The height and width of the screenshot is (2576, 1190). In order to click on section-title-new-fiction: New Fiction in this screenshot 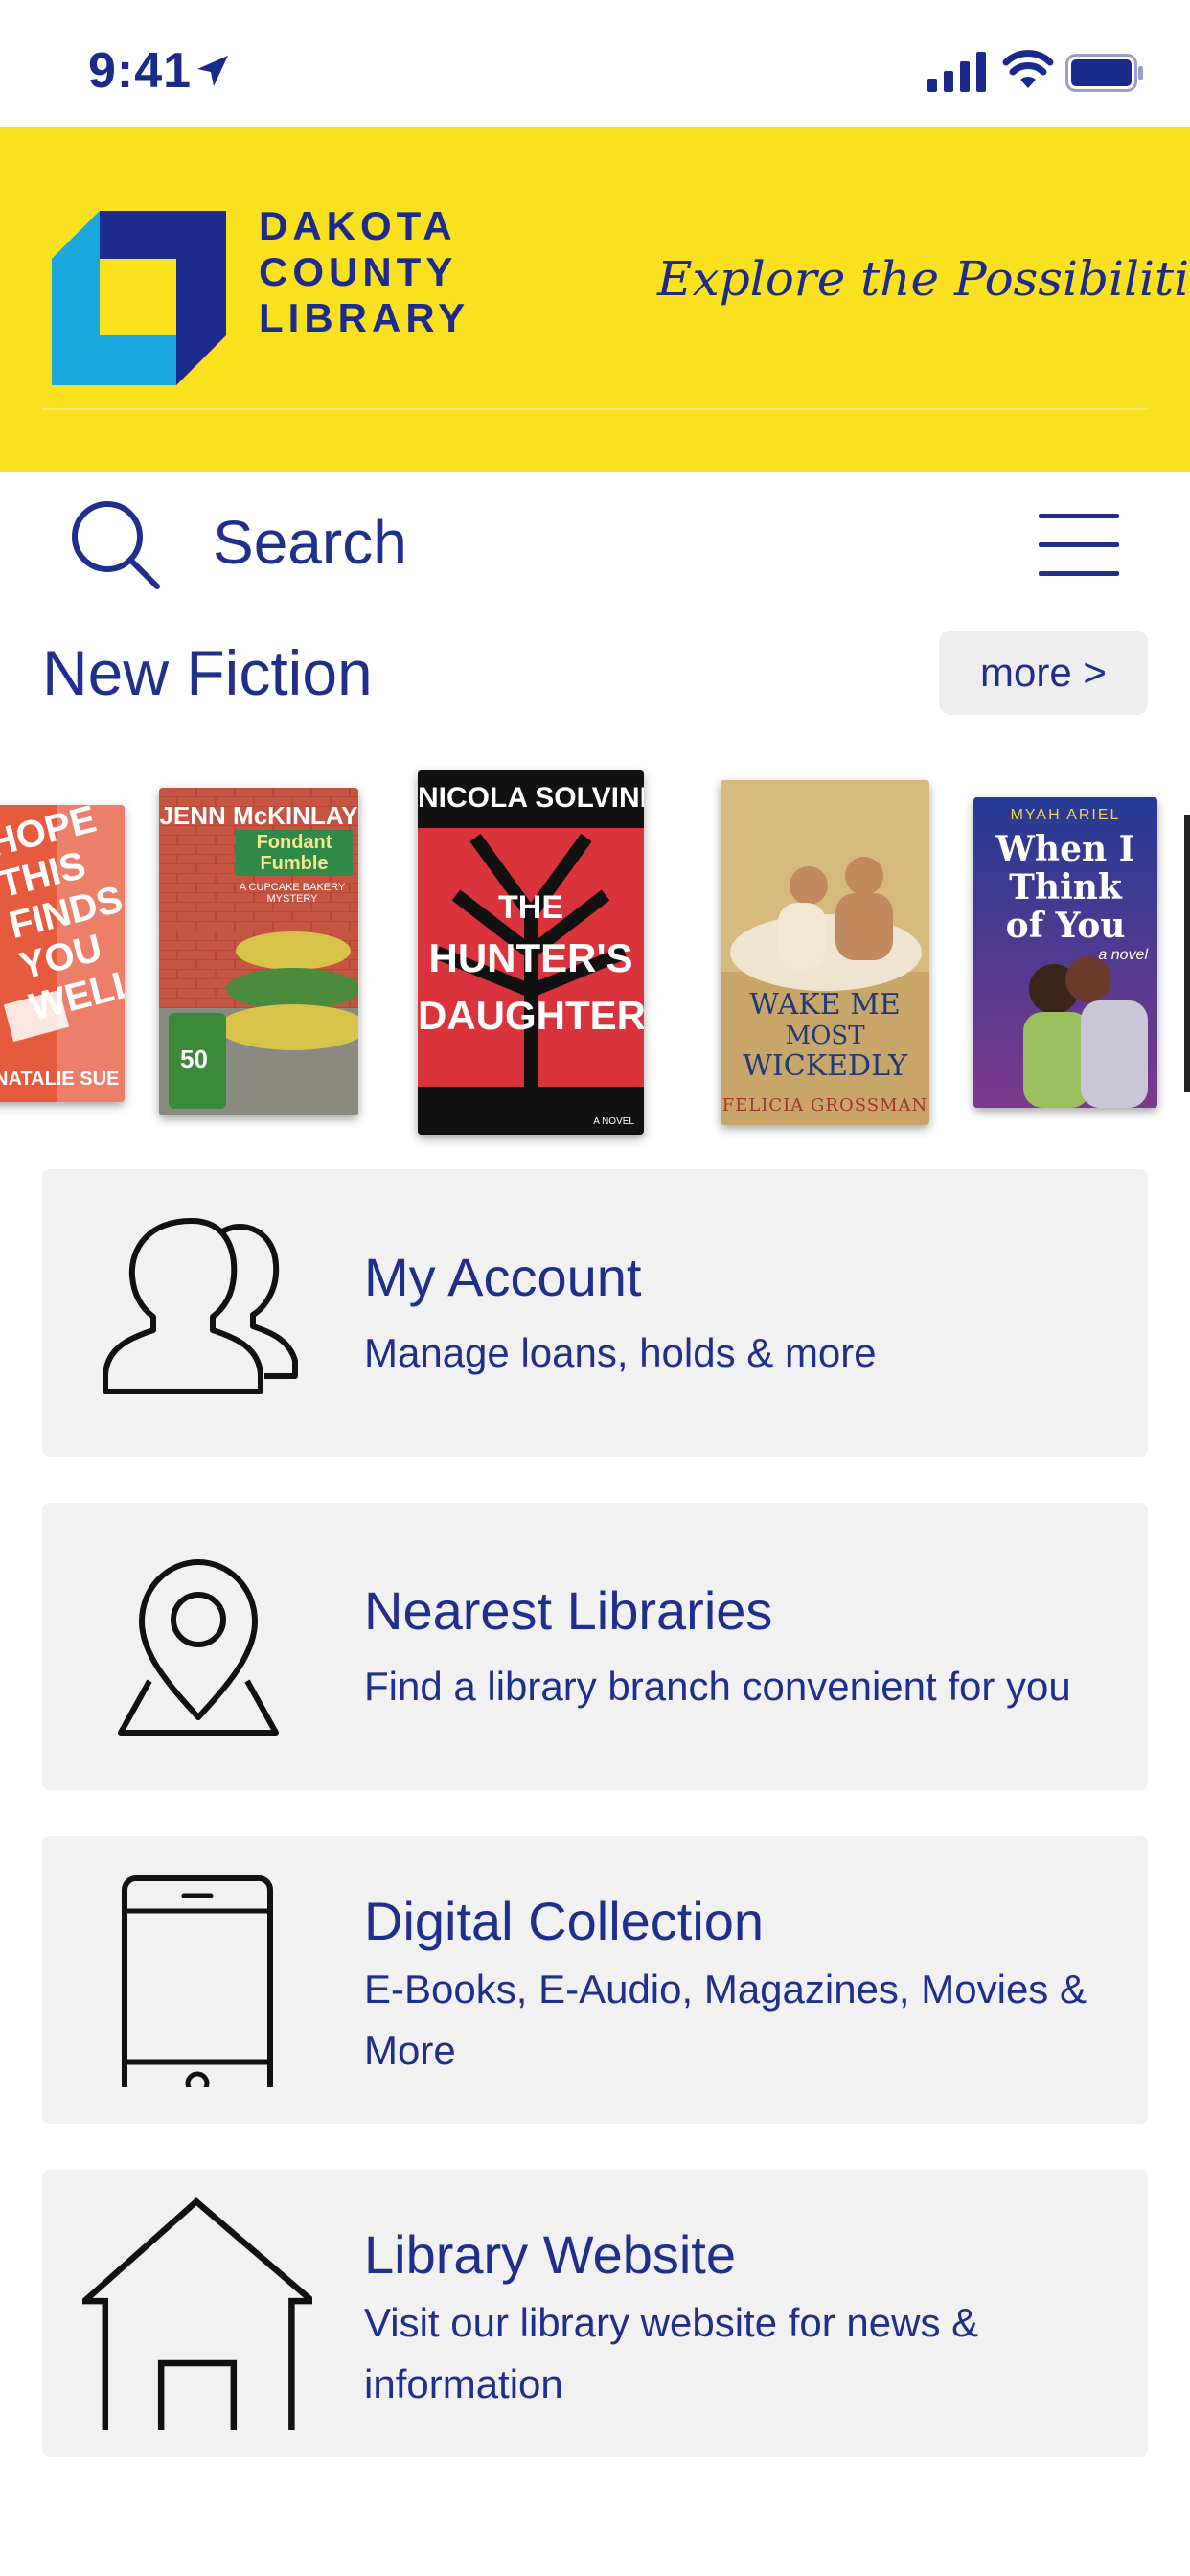, I will do `click(207, 672)`.